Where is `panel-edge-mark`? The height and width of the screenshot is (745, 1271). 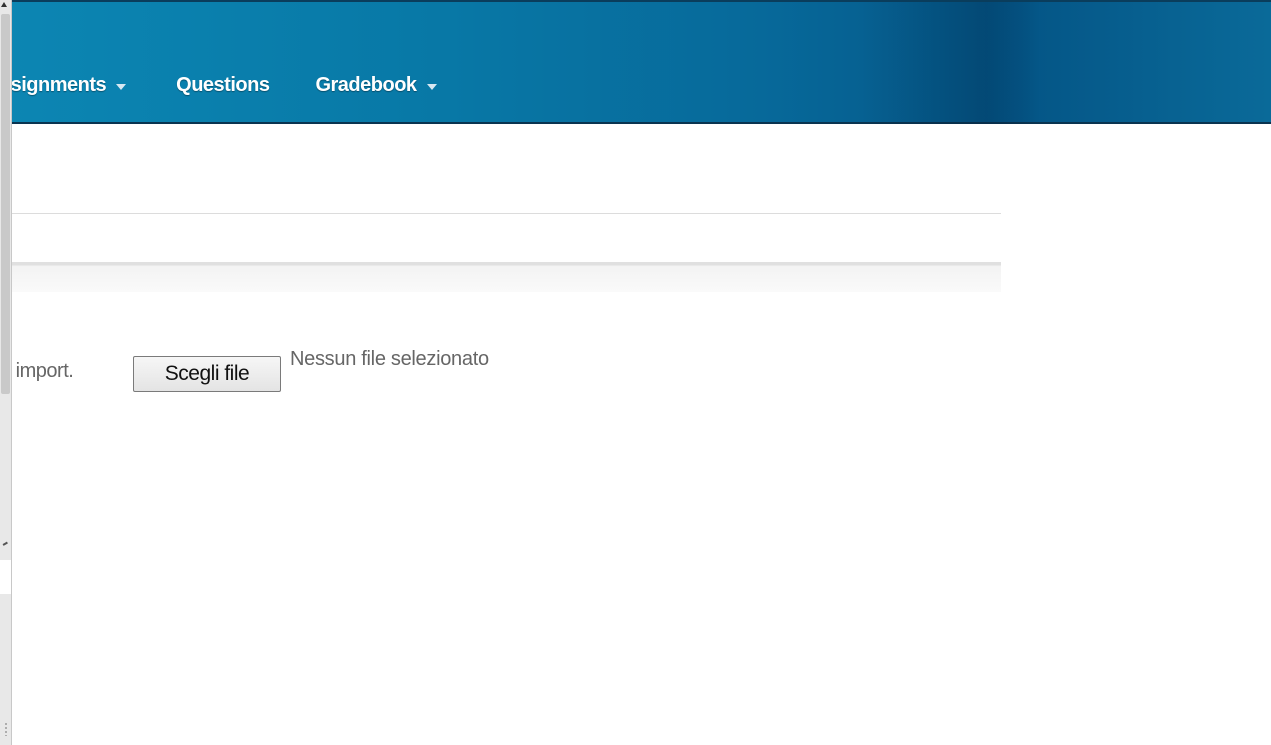
panel-edge-mark is located at coordinates (4, 542).